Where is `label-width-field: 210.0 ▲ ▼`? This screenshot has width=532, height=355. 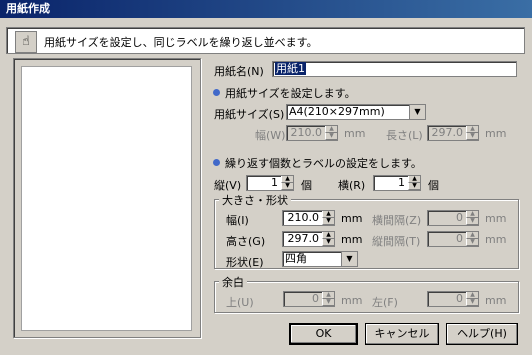 label-width-field: 210.0 ▲ ▼ is located at coordinates (308, 218).